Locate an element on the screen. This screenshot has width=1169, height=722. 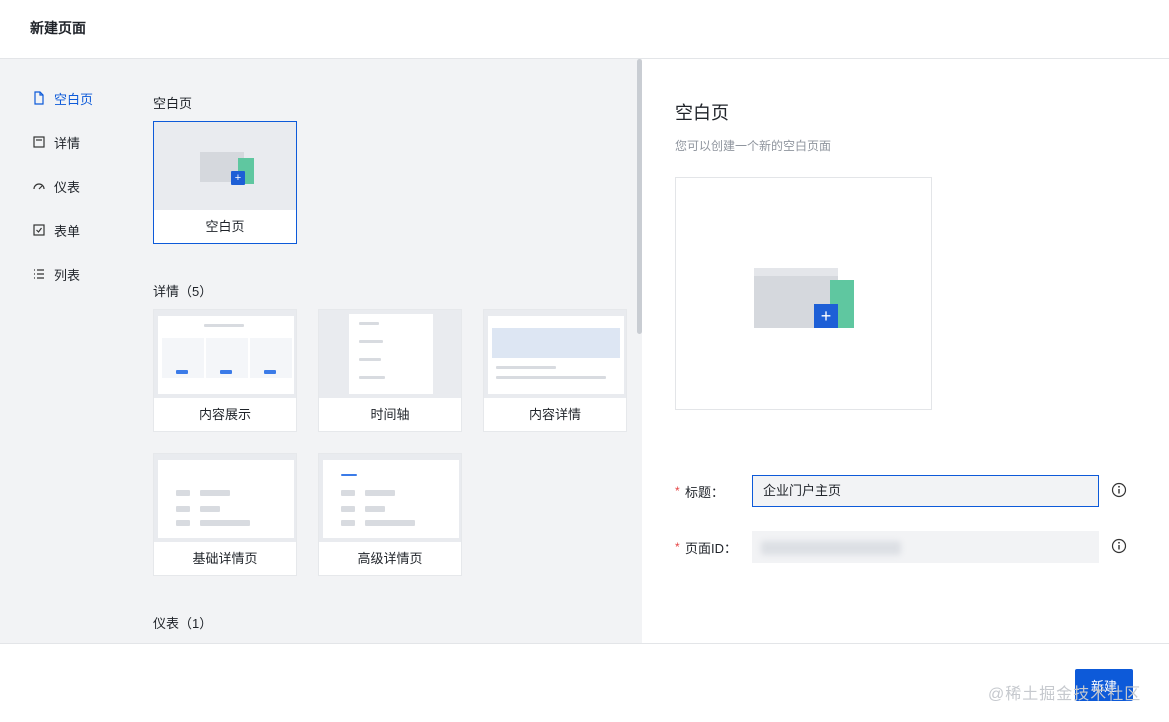
page-header: 新建页面 is located at coordinates (584, 29).